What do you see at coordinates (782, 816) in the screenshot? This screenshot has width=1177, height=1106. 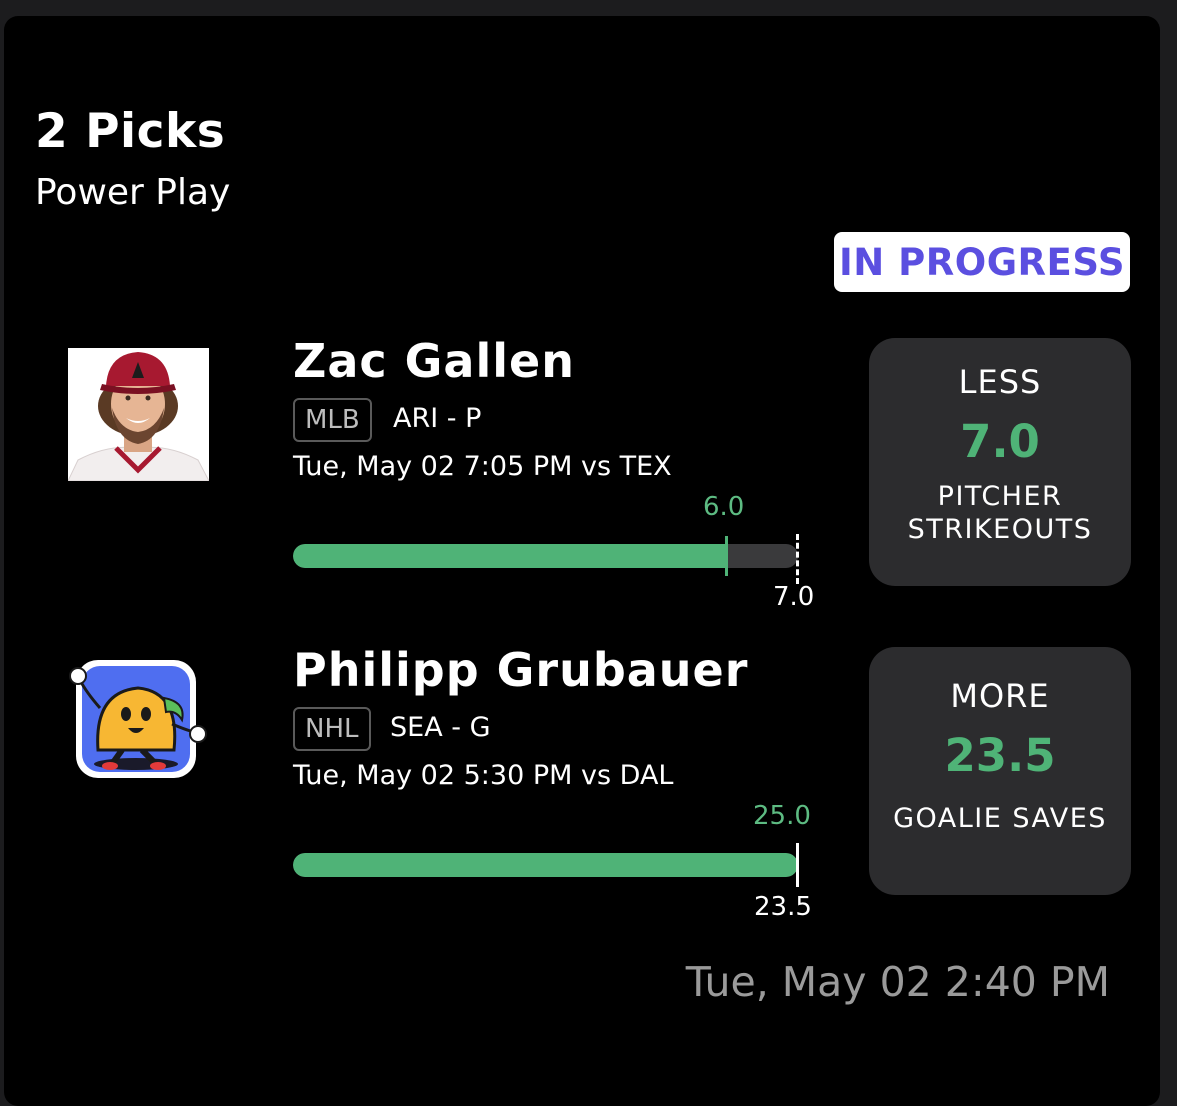 I see `current-stat-value: 25.0` at bounding box center [782, 816].